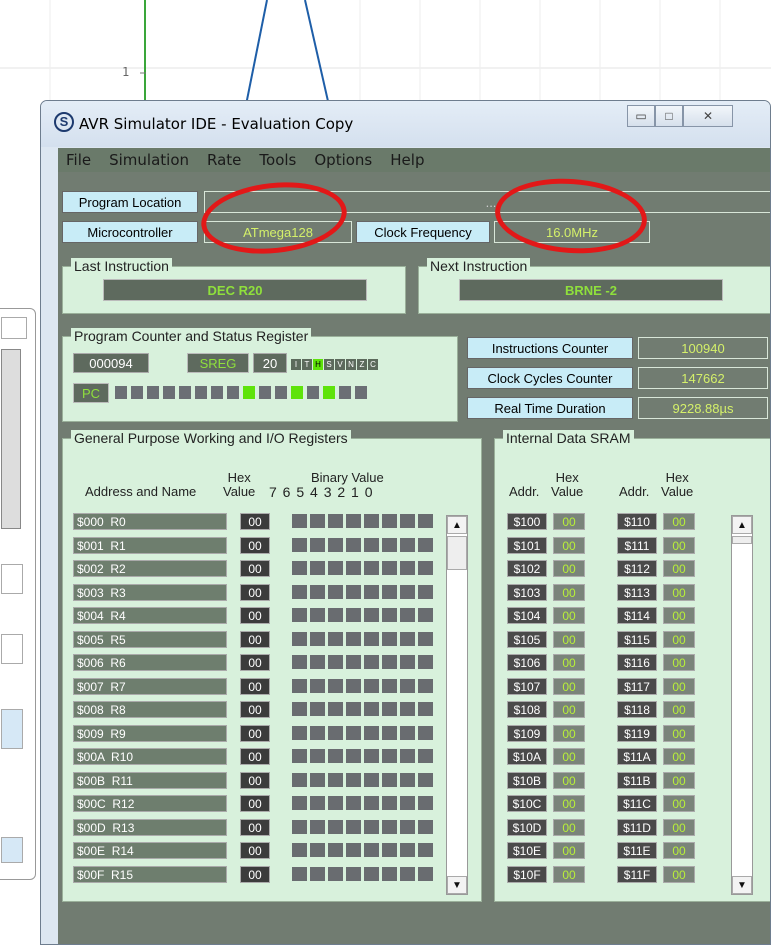 This screenshot has width=771, height=945. What do you see at coordinates (457, 705) in the screenshot?
I see `gpr-scrollbar: ▲ ▼` at bounding box center [457, 705].